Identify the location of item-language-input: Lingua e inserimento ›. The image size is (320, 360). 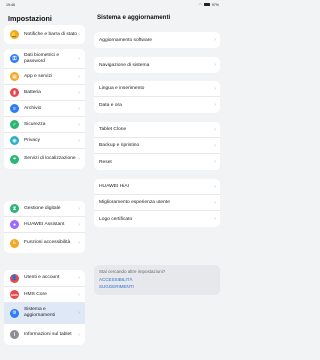
(157, 89).